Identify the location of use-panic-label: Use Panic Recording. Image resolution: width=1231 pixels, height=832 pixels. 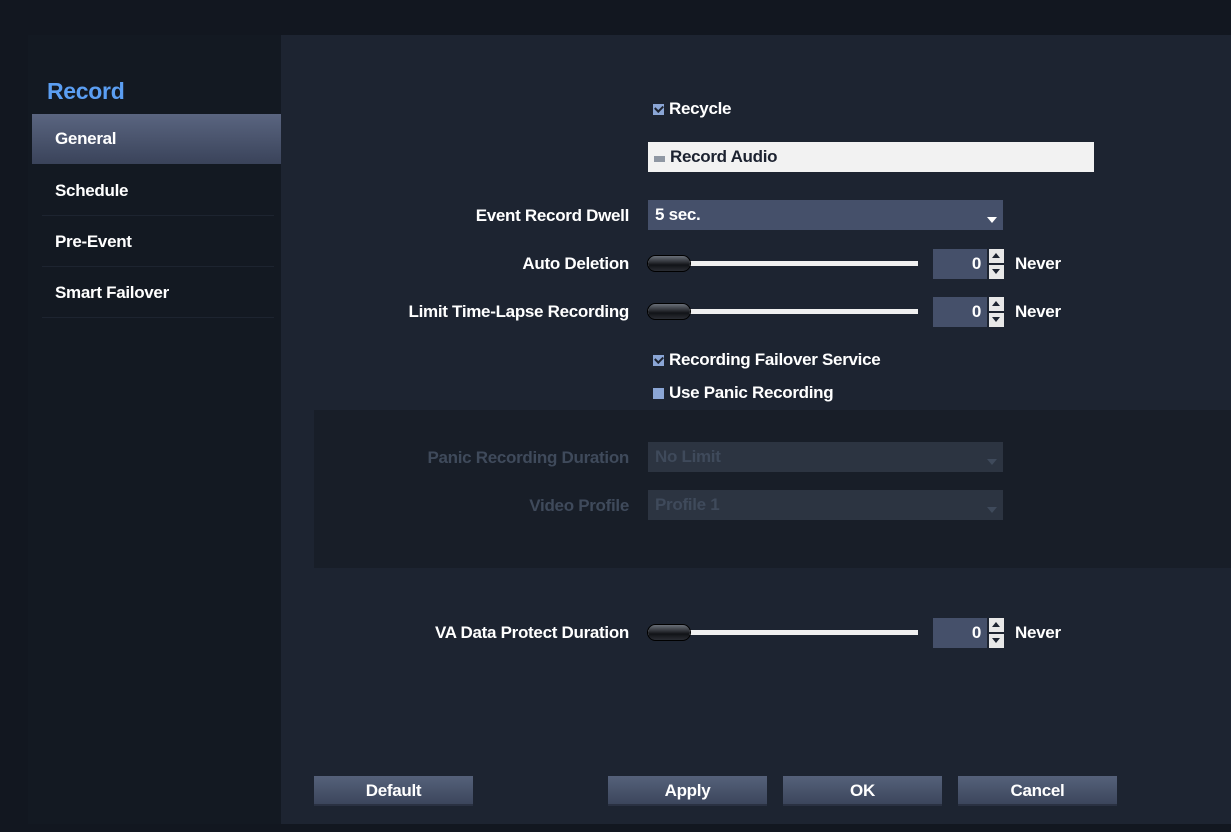
(751, 392).